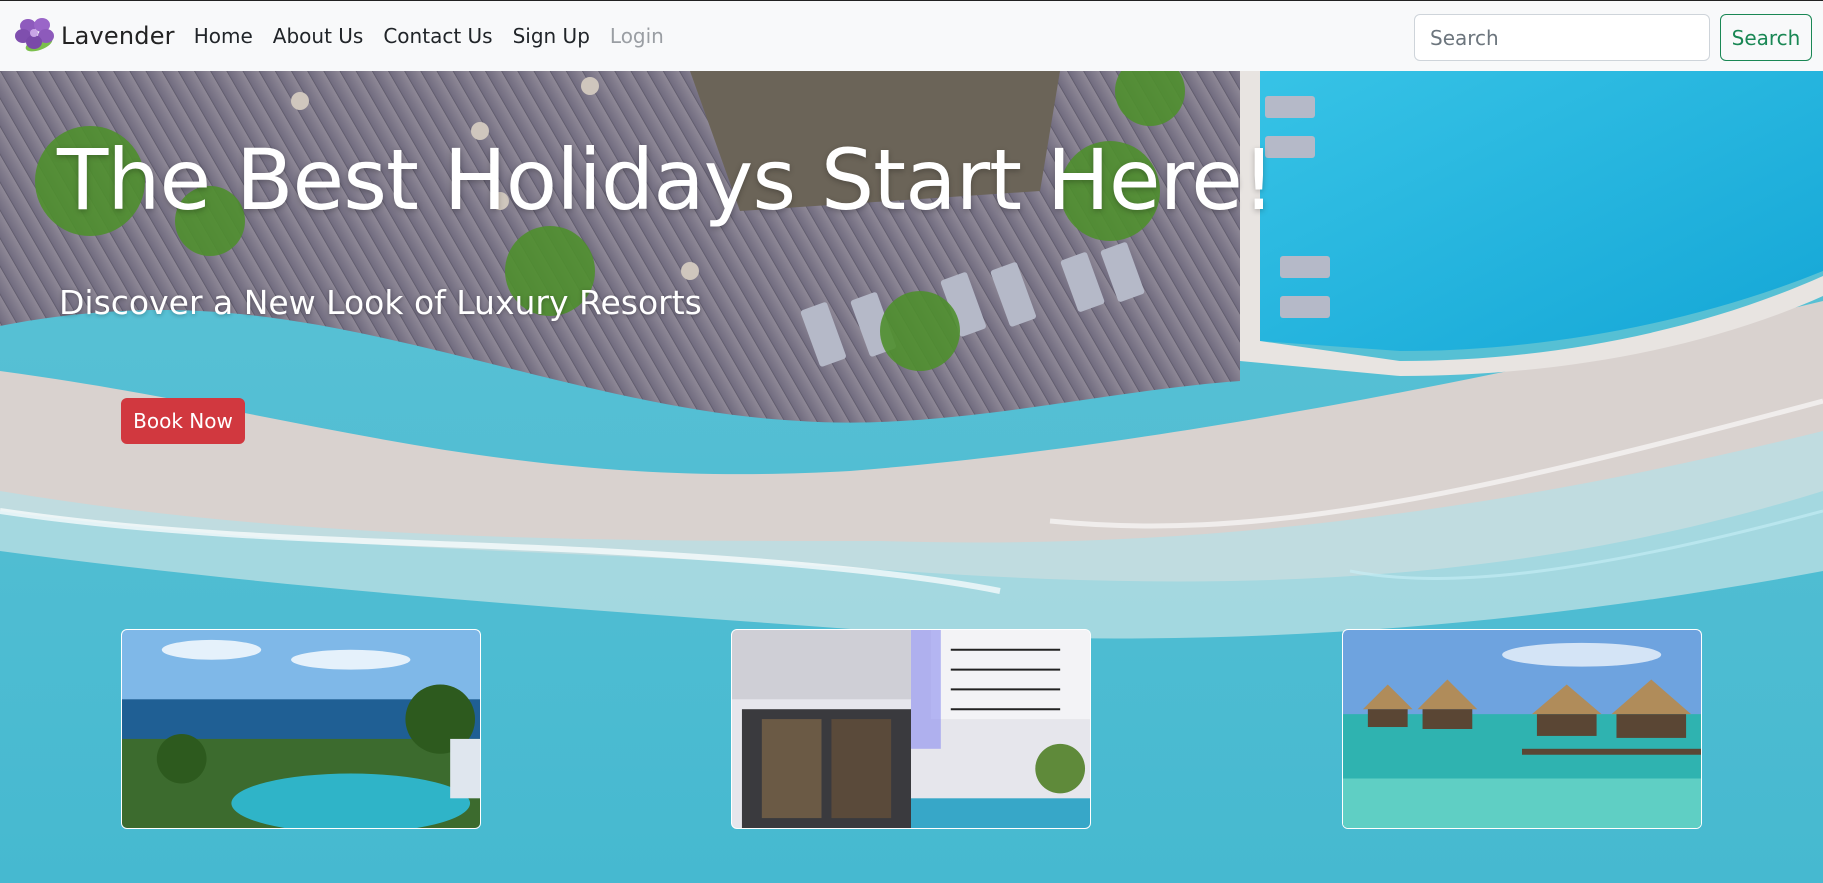 This screenshot has width=1823, height=883. I want to click on lavender-flower-icon, so click(36, 36).